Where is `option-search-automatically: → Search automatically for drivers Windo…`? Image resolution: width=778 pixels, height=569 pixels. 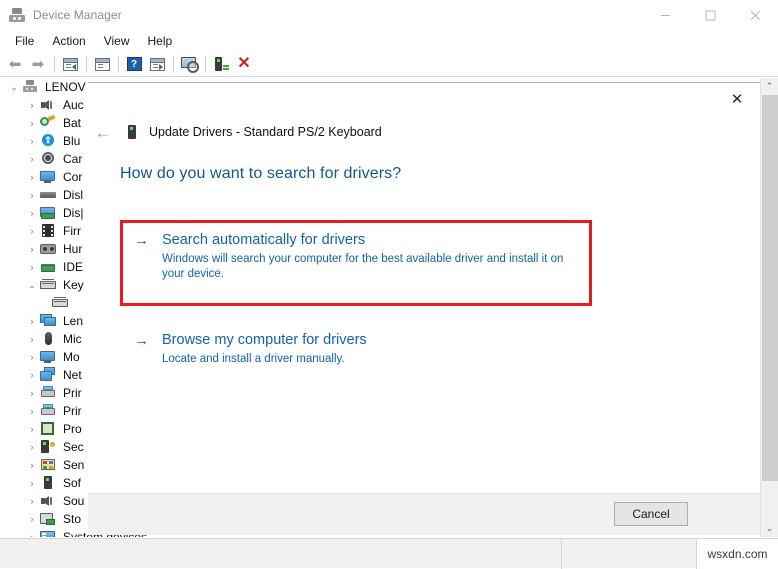
option-search-automatically: → Search automatically for drivers Windo… is located at coordinates (354, 256).